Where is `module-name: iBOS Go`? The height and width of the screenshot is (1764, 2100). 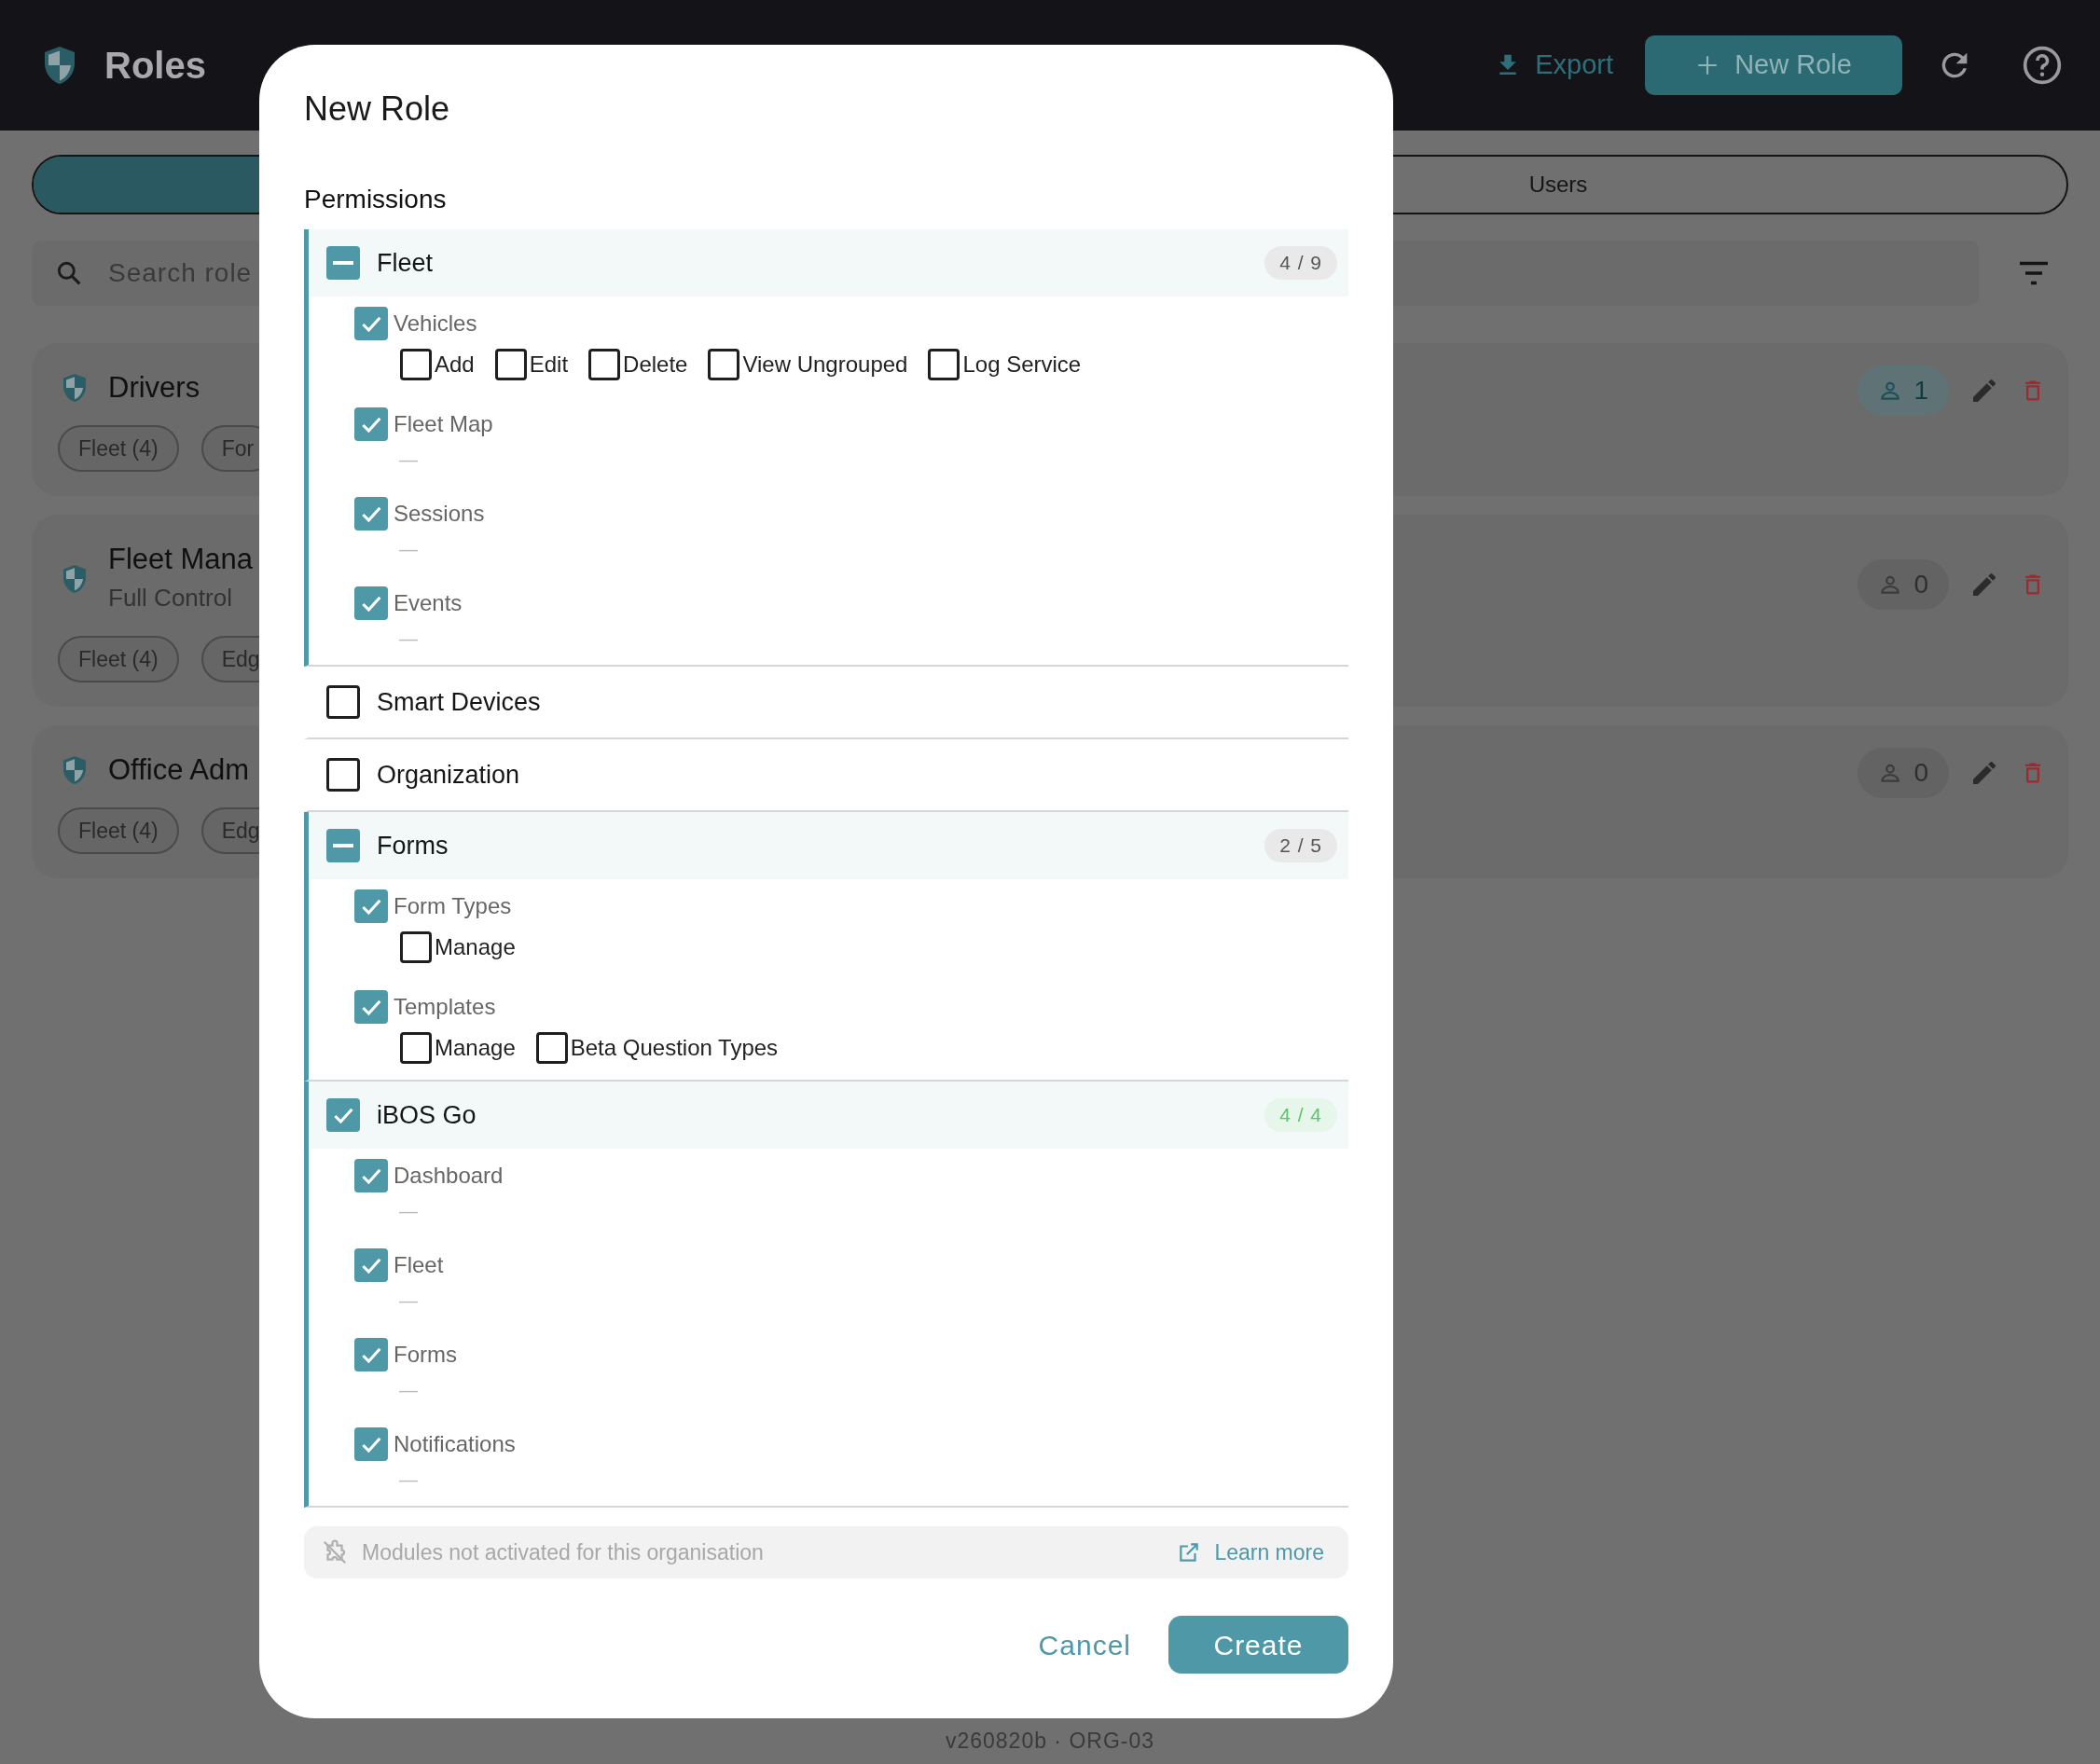 module-name: iBOS Go is located at coordinates (427, 1115).